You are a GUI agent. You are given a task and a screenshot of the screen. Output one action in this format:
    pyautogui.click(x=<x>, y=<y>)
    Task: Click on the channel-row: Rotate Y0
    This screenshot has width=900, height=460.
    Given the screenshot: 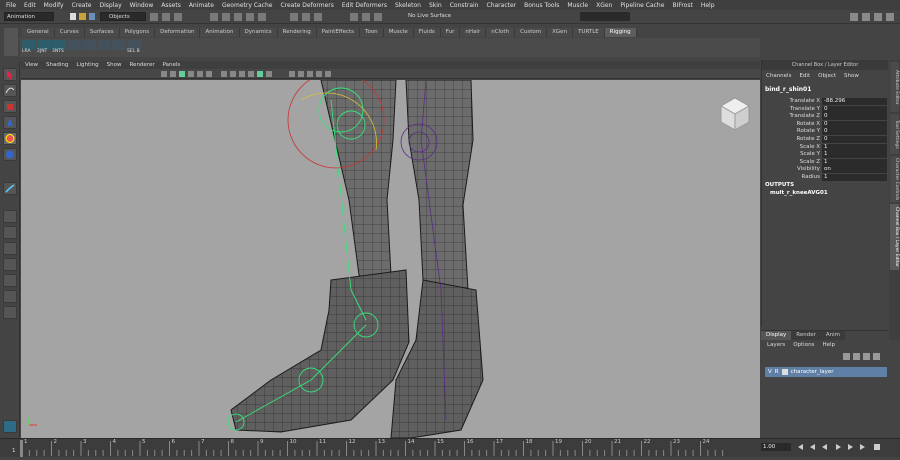 What is the action you would take?
    pyautogui.click(x=825, y=132)
    